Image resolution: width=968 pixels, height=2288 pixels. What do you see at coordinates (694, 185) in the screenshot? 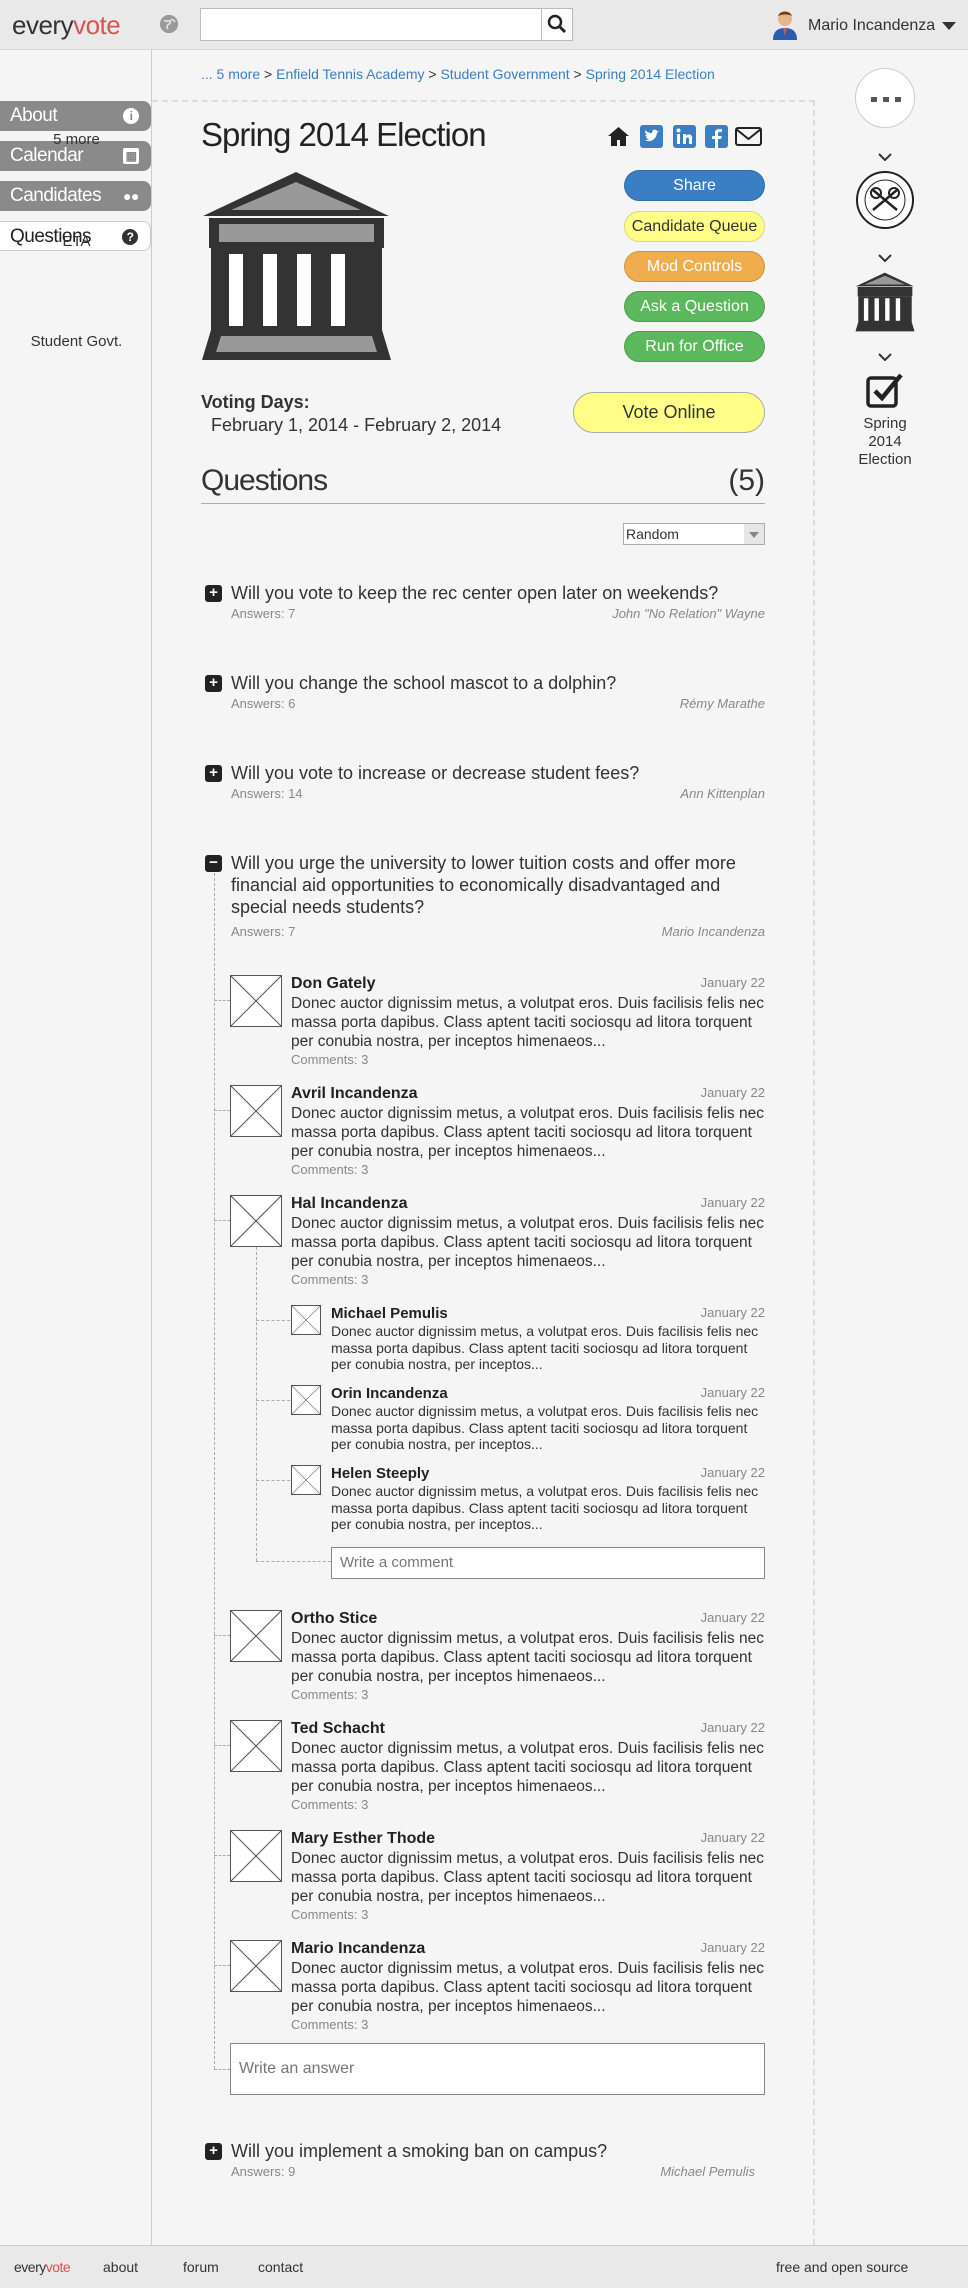
I see `share-button: Share` at bounding box center [694, 185].